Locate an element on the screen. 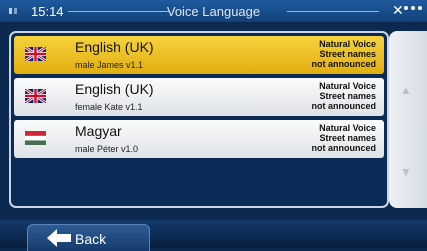 This screenshot has width=427, height=251. back-button: Back is located at coordinates (88, 237).